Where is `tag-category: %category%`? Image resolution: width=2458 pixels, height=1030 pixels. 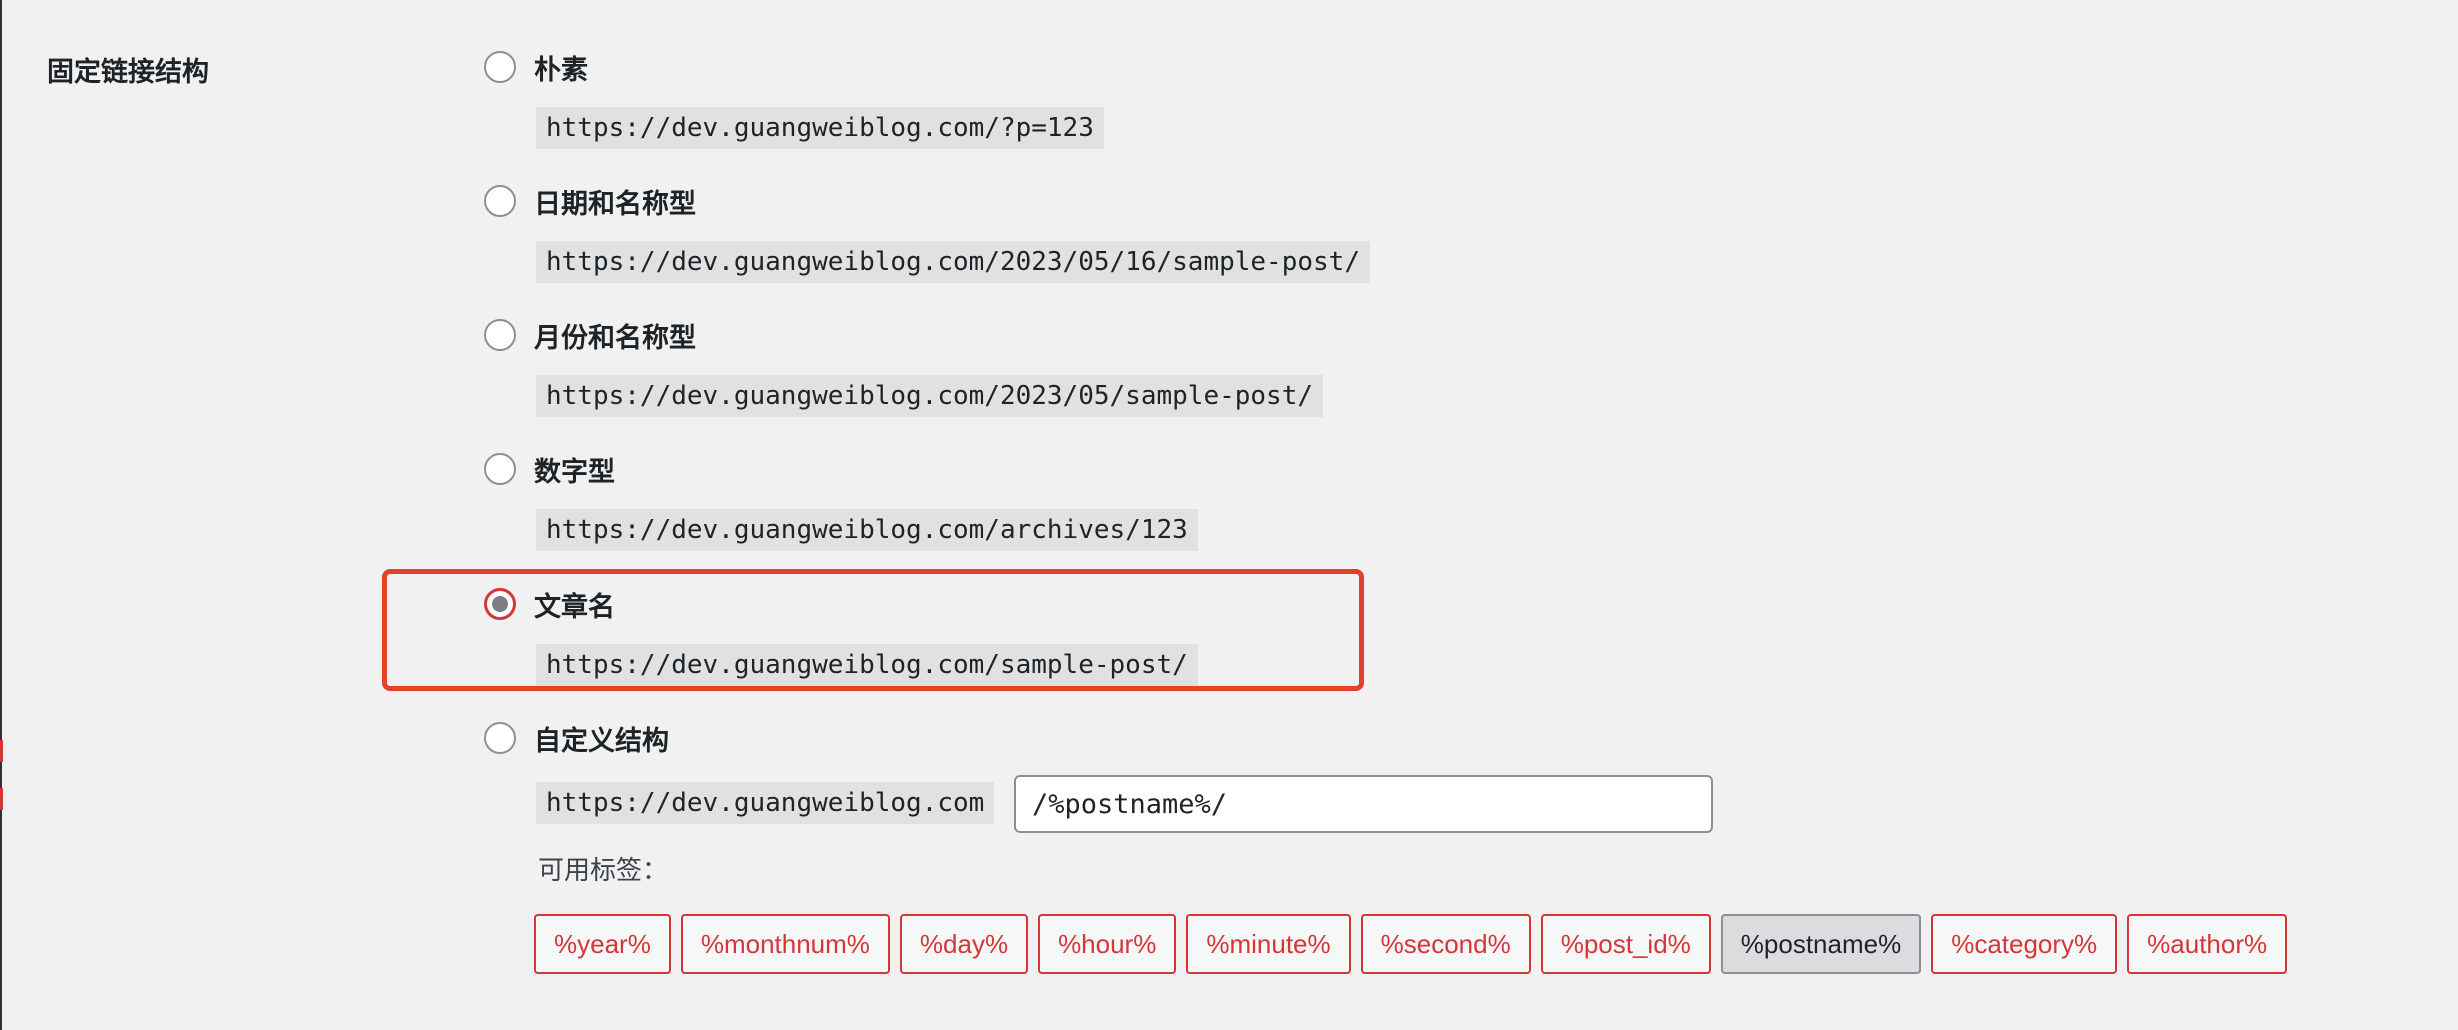
tag-category: %category% is located at coordinates (2024, 944).